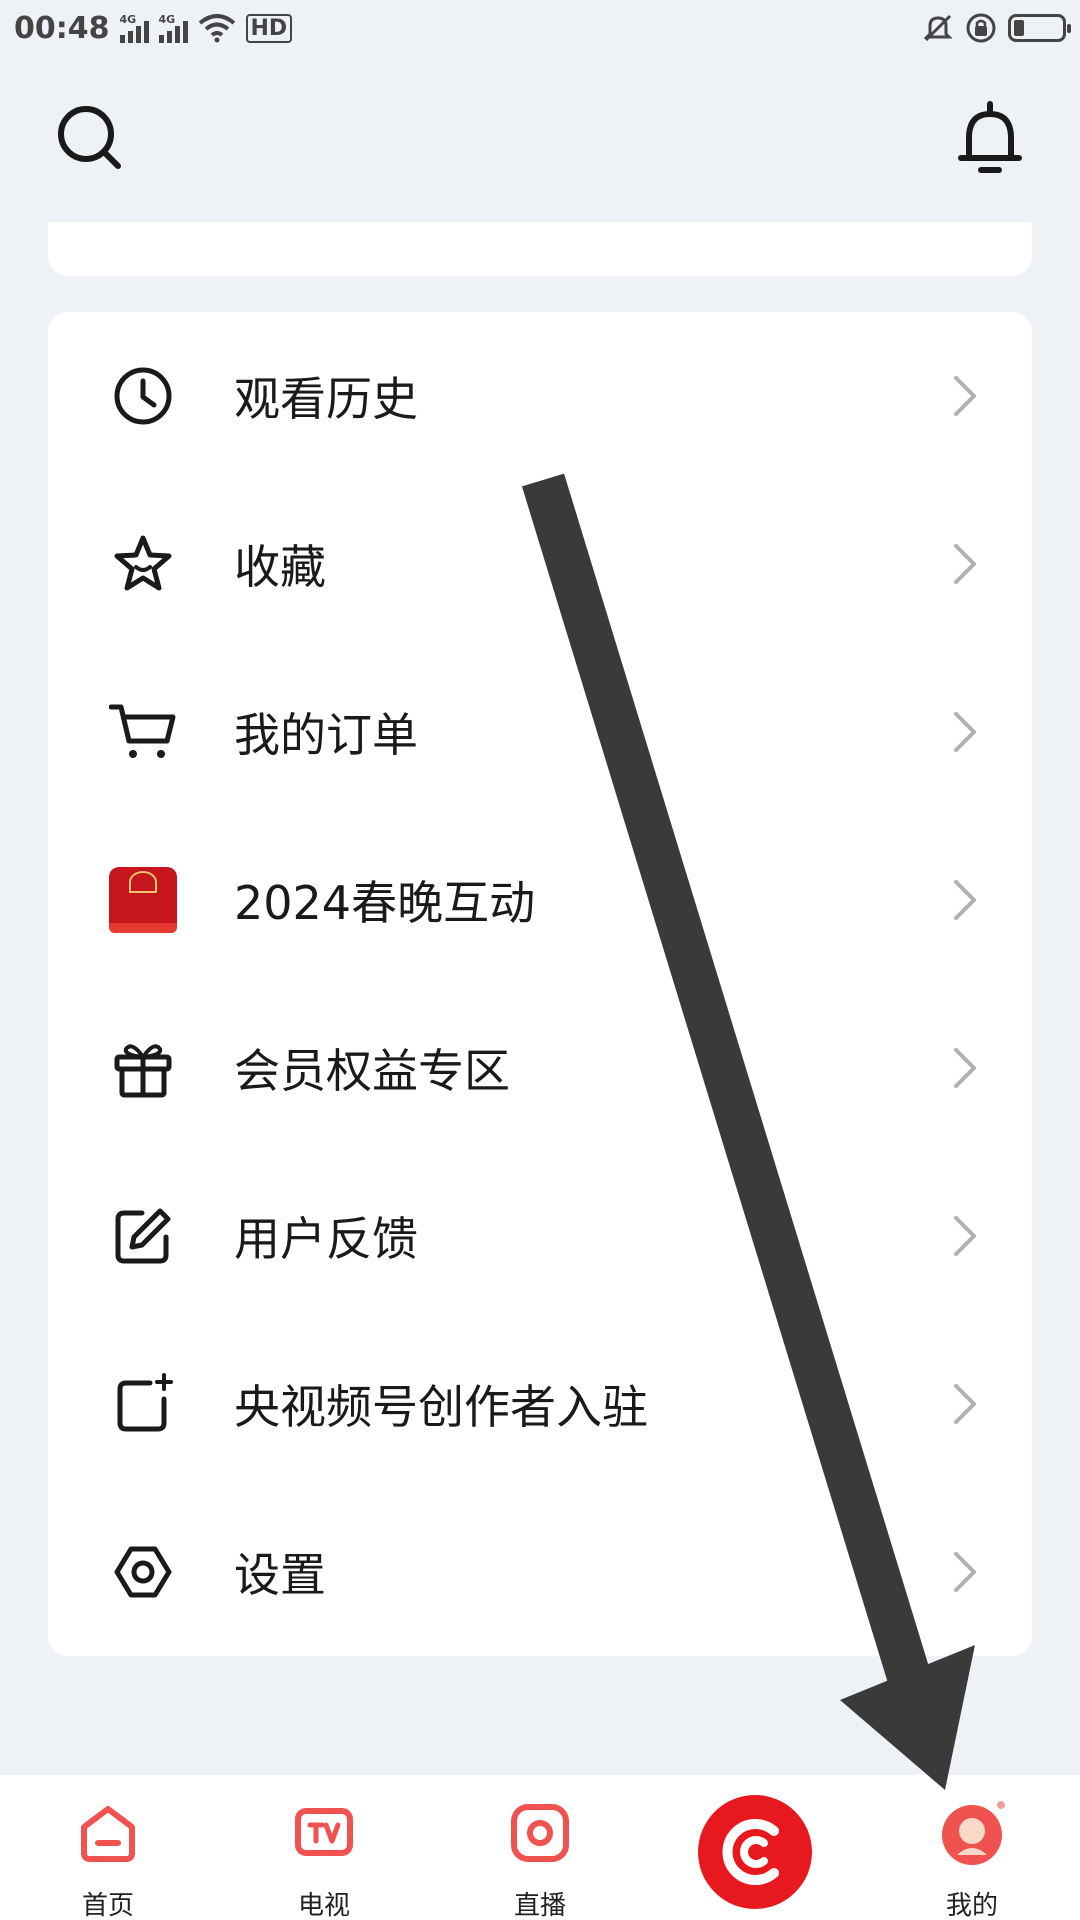 The height and width of the screenshot is (1920, 1080). Describe the element at coordinates (540, 396) in the screenshot. I see `menu-item-watch-history: 观看历史` at that location.